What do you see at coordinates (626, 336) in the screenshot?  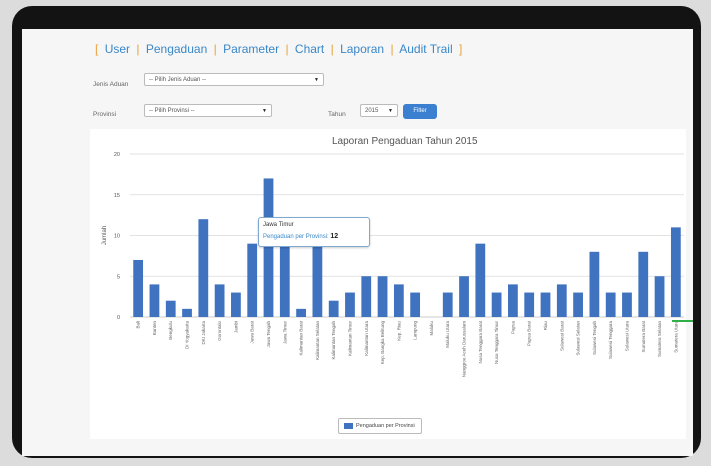 I see `x-tick-label: Sulawesi Utara` at bounding box center [626, 336].